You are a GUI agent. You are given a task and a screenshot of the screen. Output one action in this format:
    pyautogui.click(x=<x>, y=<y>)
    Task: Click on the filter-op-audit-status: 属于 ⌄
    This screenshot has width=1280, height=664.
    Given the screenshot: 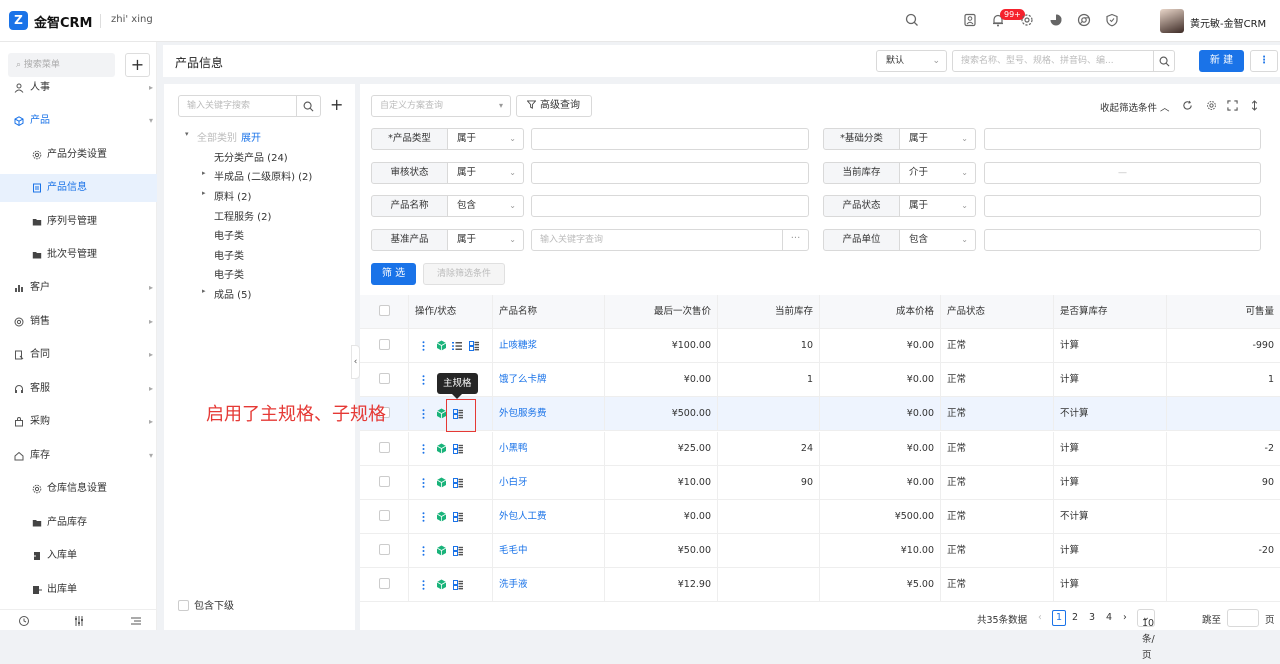 What is the action you would take?
    pyautogui.click(x=486, y=173)
    